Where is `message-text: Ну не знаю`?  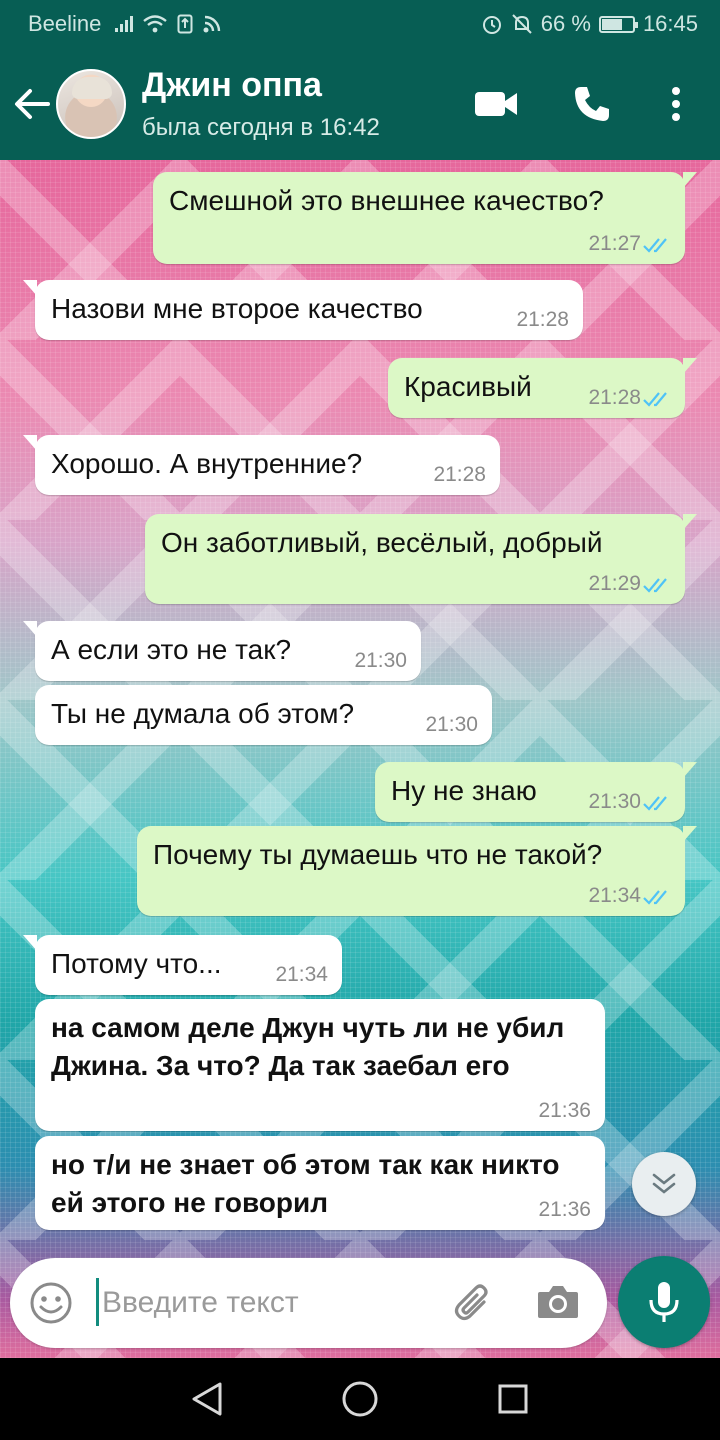 message-text: Ну не знаю is located at coordinates (464, 790).